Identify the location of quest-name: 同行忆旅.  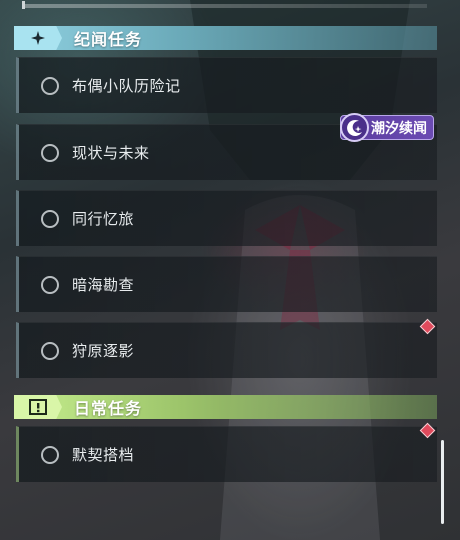
(103, 219).